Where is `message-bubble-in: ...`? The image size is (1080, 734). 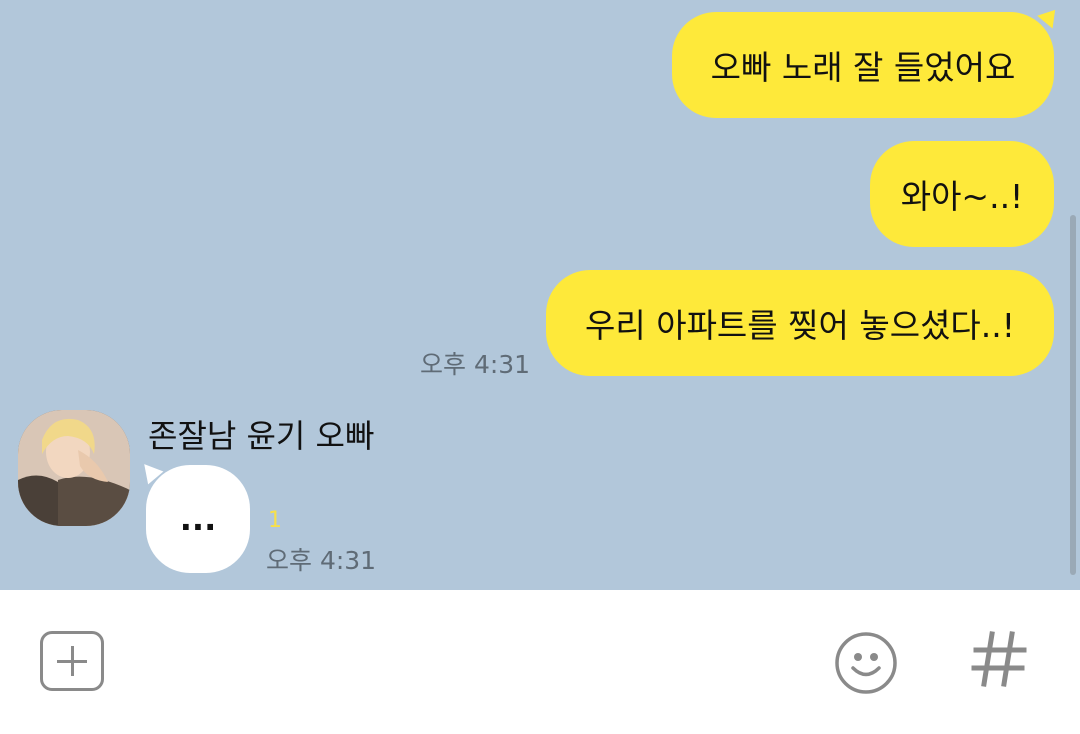
message-bubble-in: ... is located at coordinates (198, 519).